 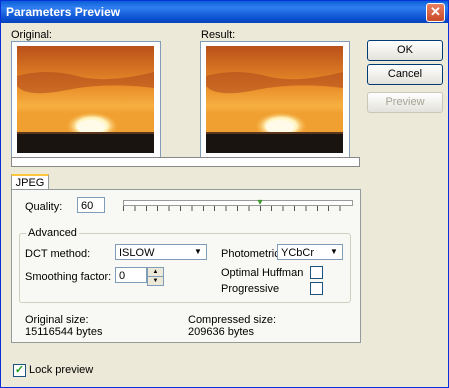 What do you see at coordinates (238, 204) in the screenshot?
I see `quality-slider: ▾` at bounding box center [238, 204].